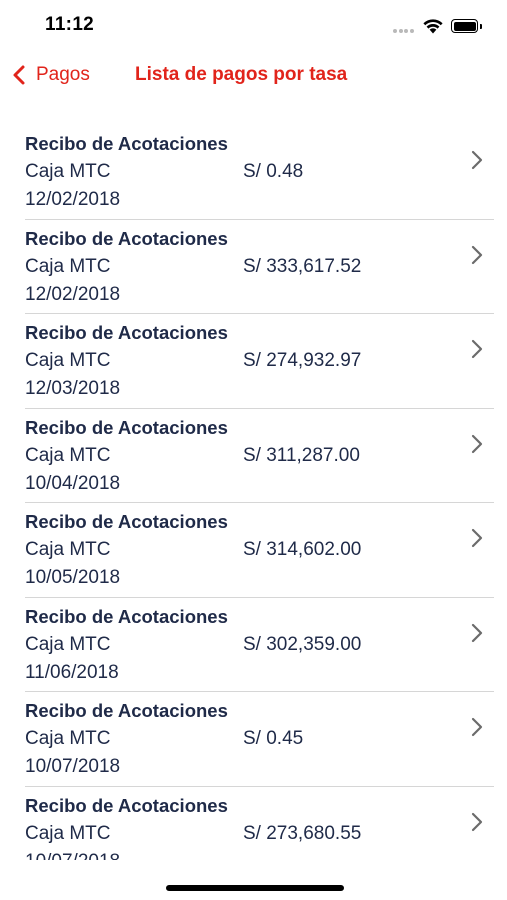  What do you see at coordinates (70, 24) in the screenshot?
I see `status-time: 11:12` at bounding box center [70, 24].